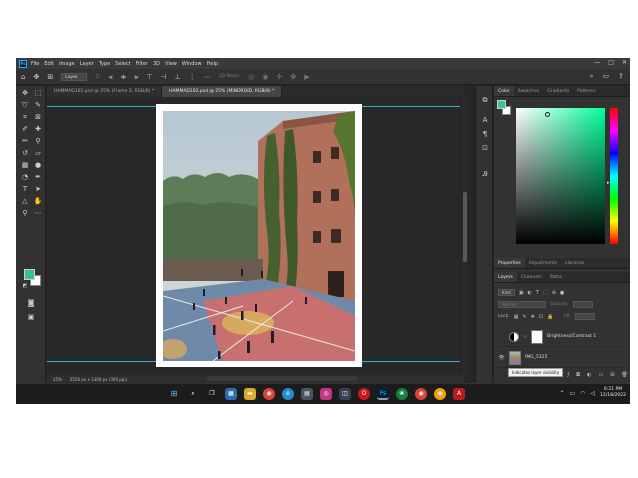  Describe the element at coordinates (67, 64) in the screenshot. I see `menu-image: Image` at that location.